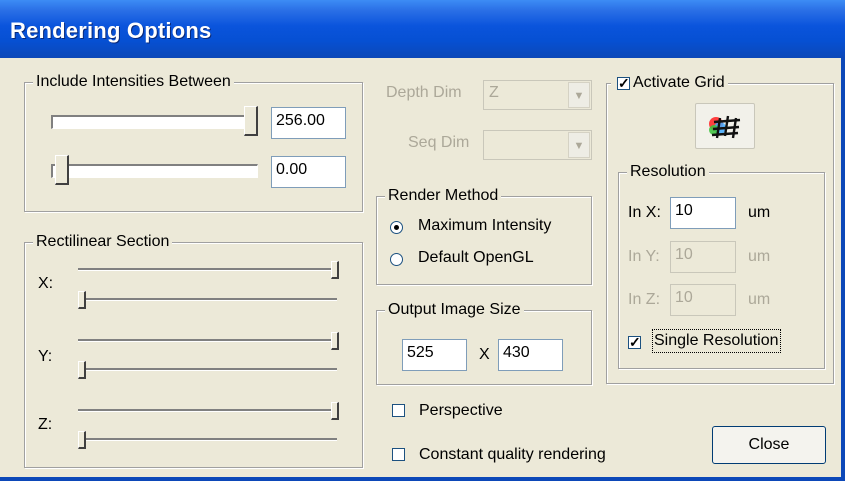 This screenshot has width=845, height=481. What do you see at coordinates (537, 95) in the screenshot?
I see `depth-dim-select: Z ▼` at bounding box center [537, 95].